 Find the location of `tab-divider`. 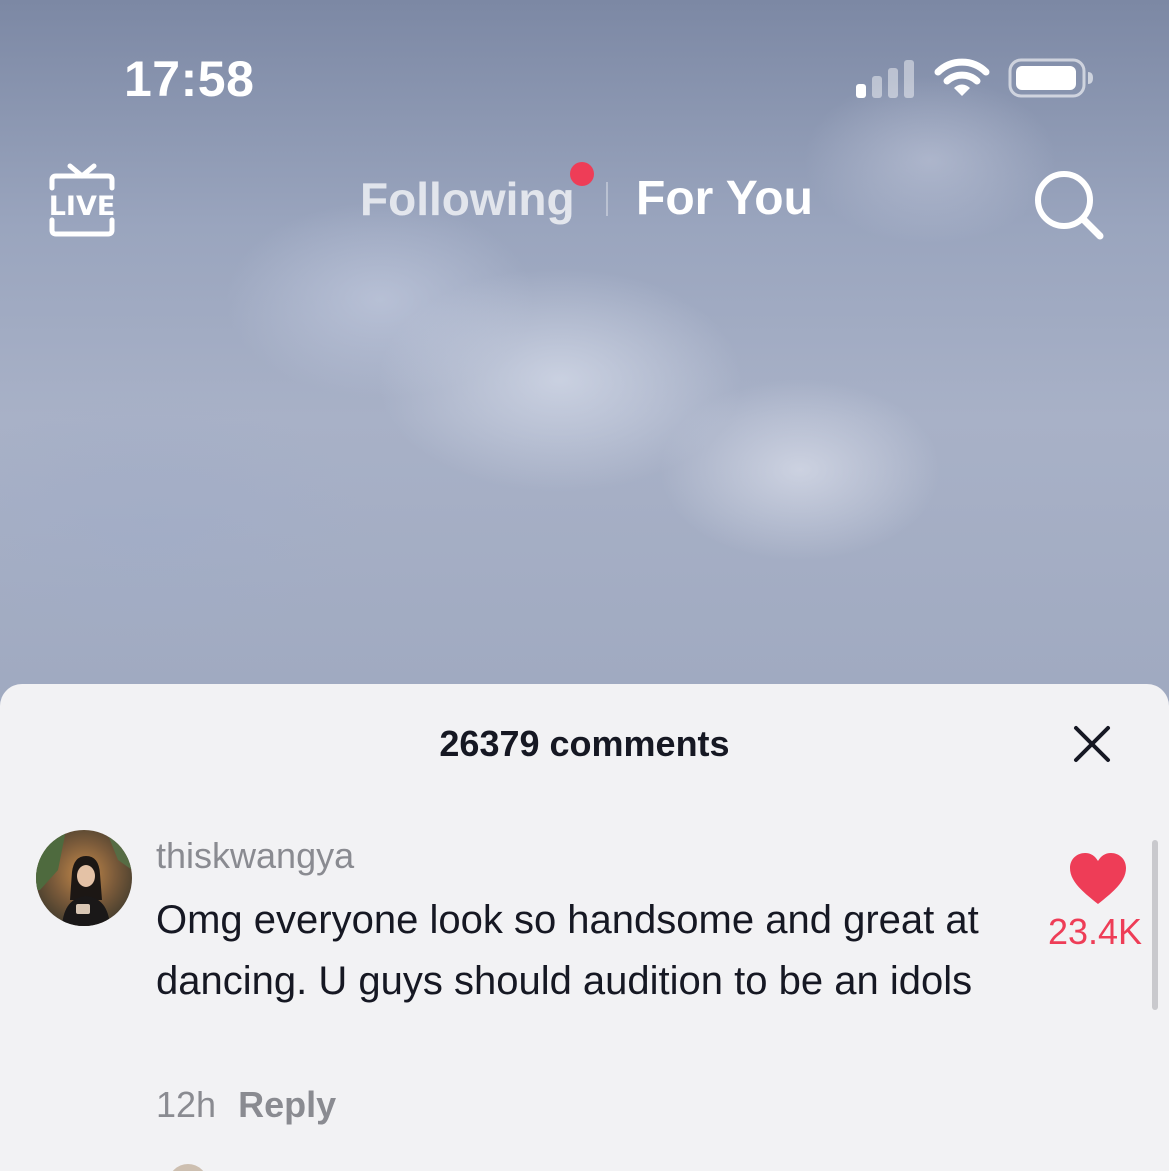

tab-divider is located at coordinates (607, 199).